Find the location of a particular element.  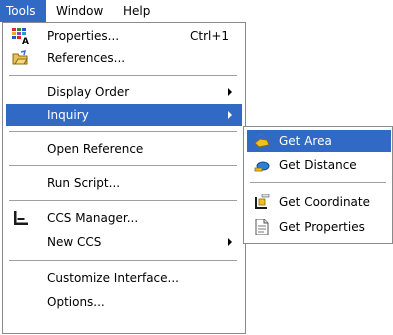

submenu-item-get-coordinate-label: Get Coordinate is located at coordinates (324, 202).